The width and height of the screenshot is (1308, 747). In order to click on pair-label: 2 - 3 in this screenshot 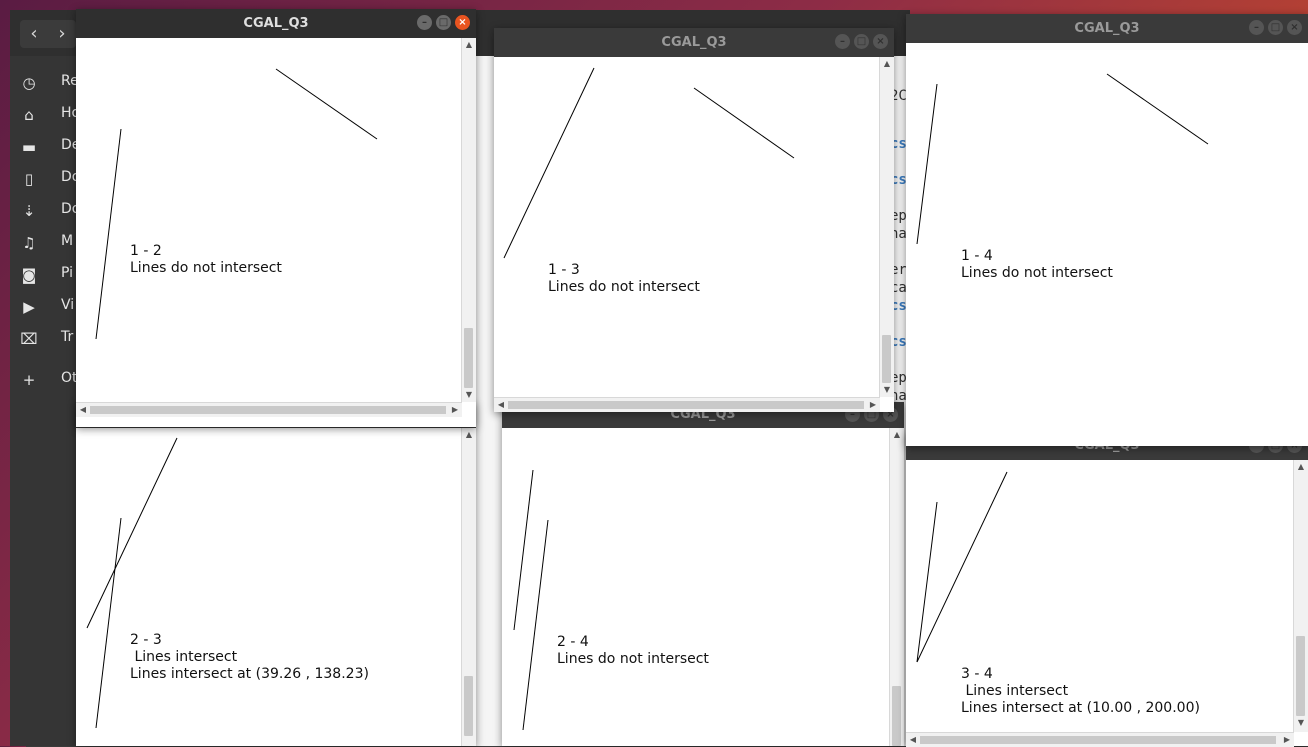, I will do `click(146, 640)`.